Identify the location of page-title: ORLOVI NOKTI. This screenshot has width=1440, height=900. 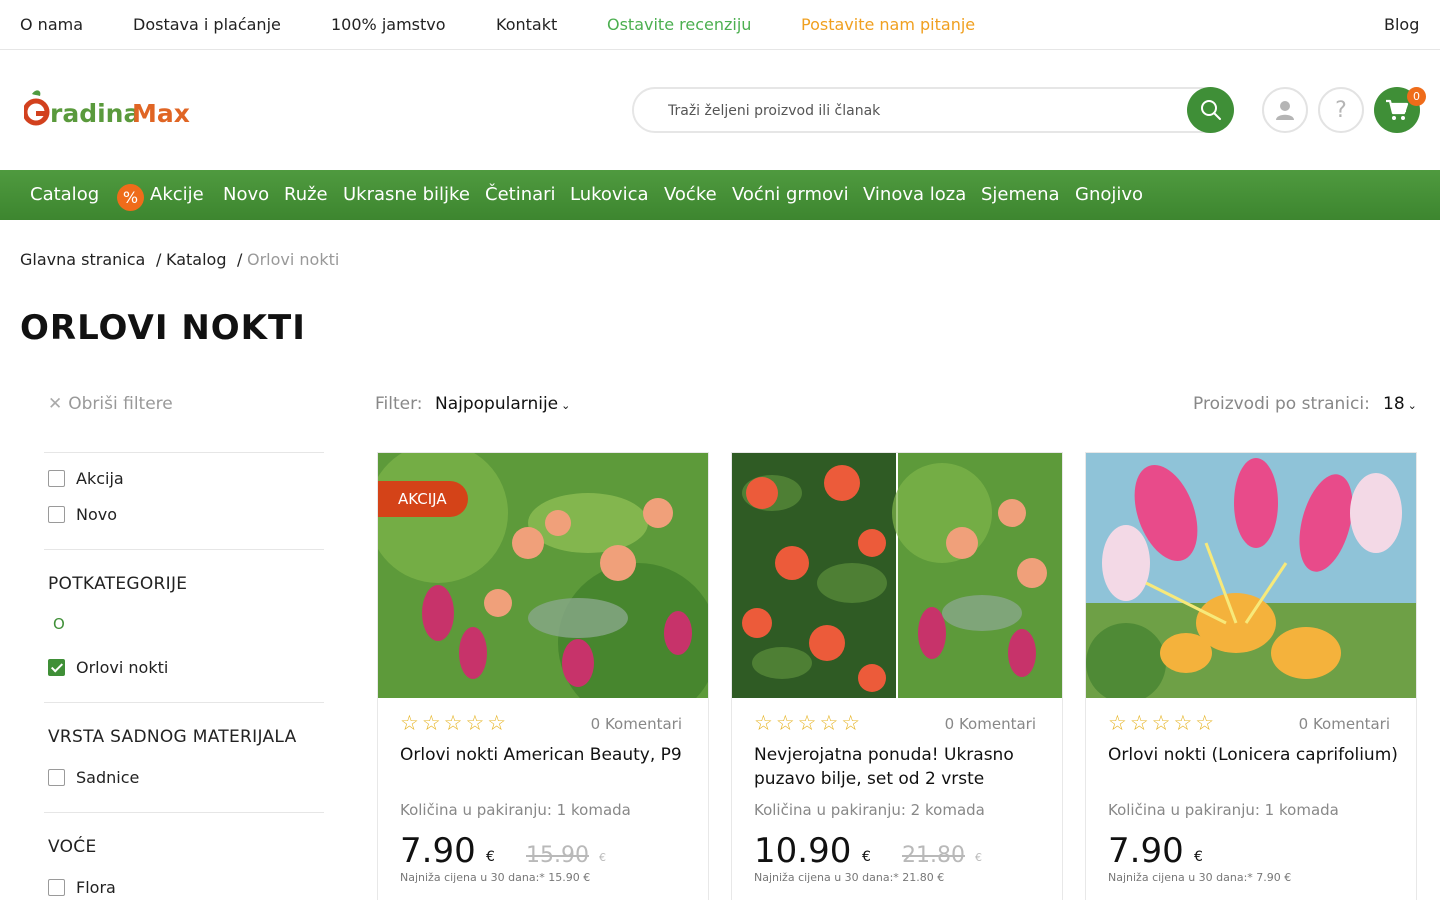
(163, 328).